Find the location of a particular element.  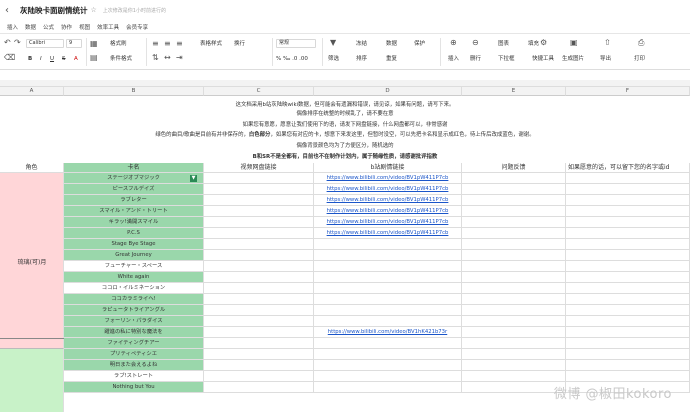

column-header-E: E is located at coordinates (514, 91).